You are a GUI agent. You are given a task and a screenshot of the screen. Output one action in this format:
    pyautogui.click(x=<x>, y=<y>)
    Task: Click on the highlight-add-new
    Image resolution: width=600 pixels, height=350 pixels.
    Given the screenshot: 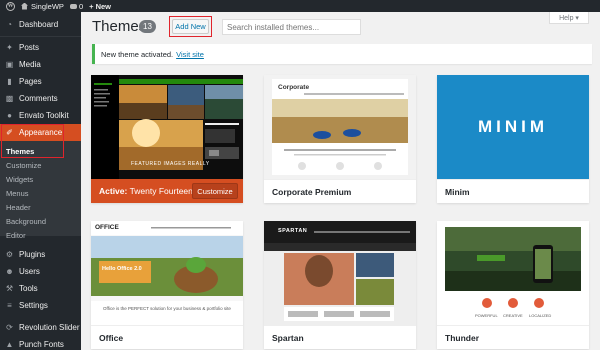 What is the action you would take?
    pyautogui.click(x=190, y=26)
    